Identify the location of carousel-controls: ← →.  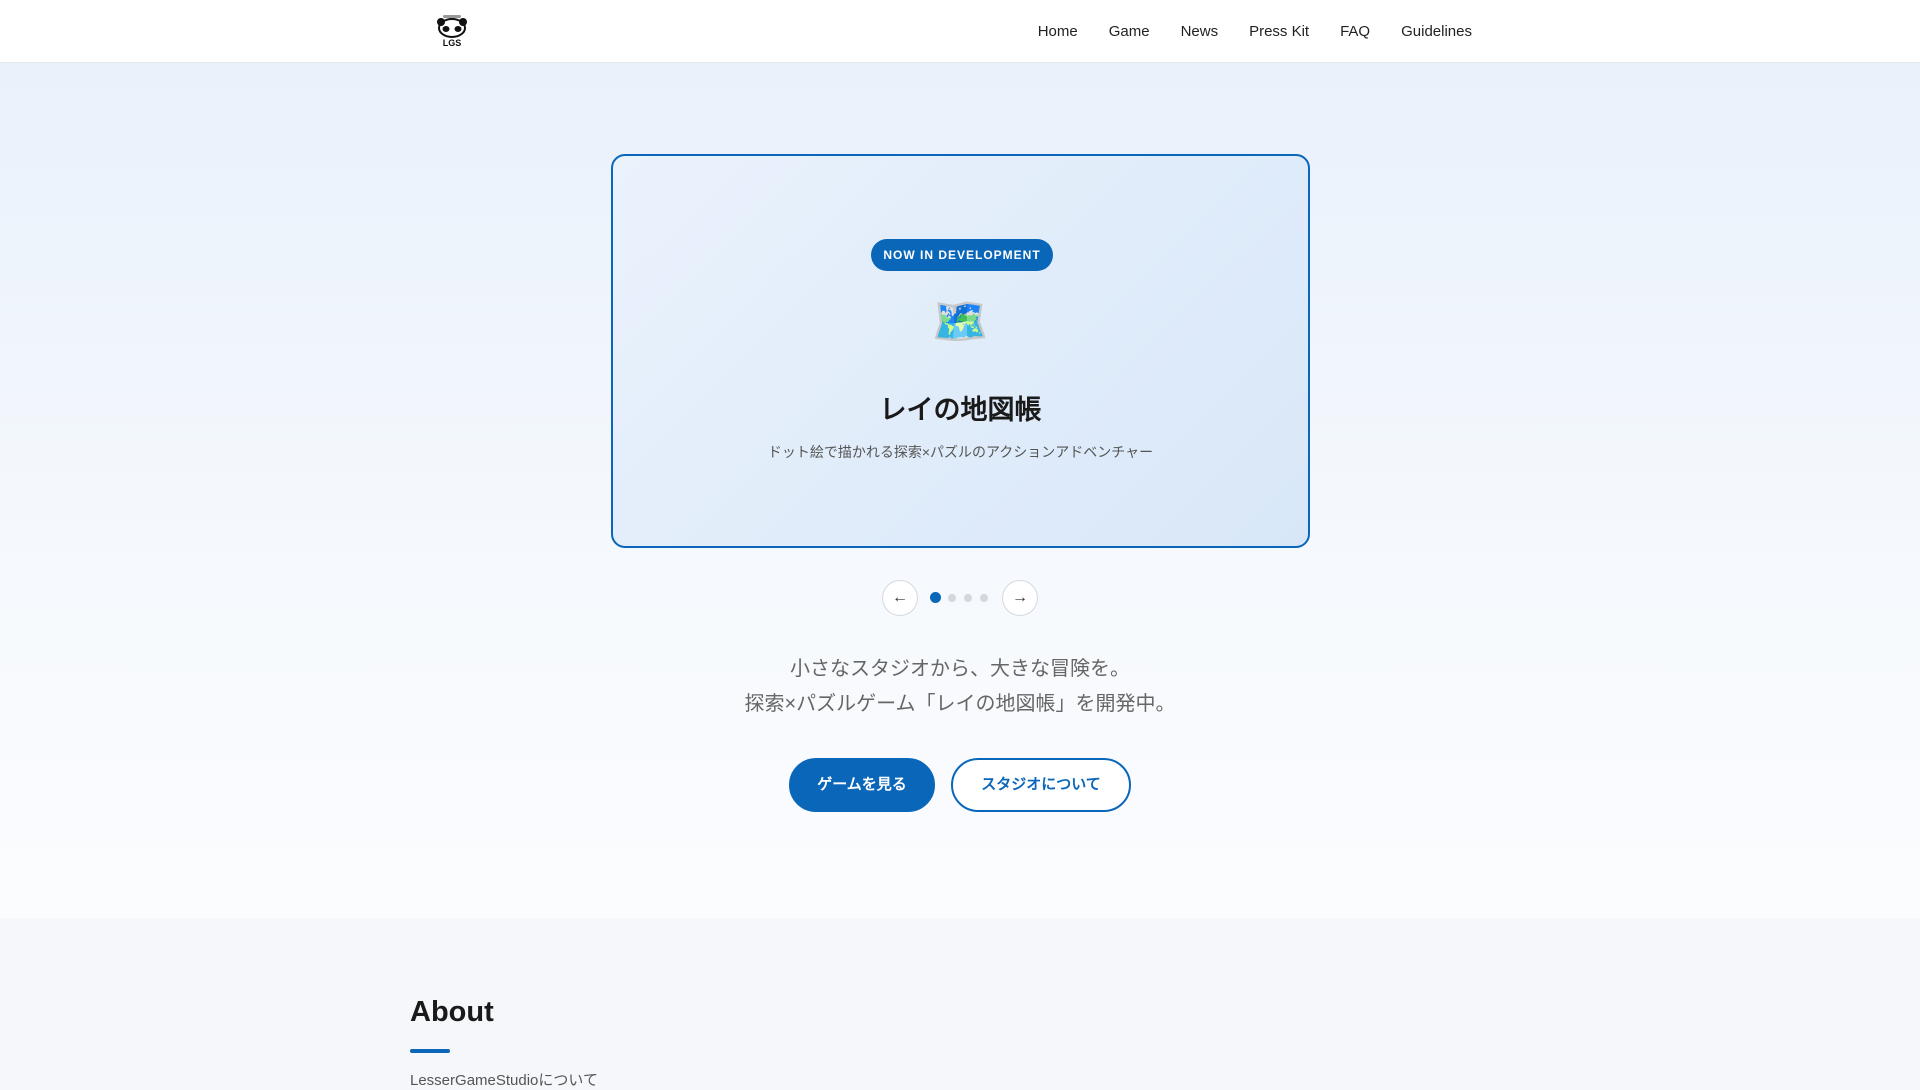
(960, 598).